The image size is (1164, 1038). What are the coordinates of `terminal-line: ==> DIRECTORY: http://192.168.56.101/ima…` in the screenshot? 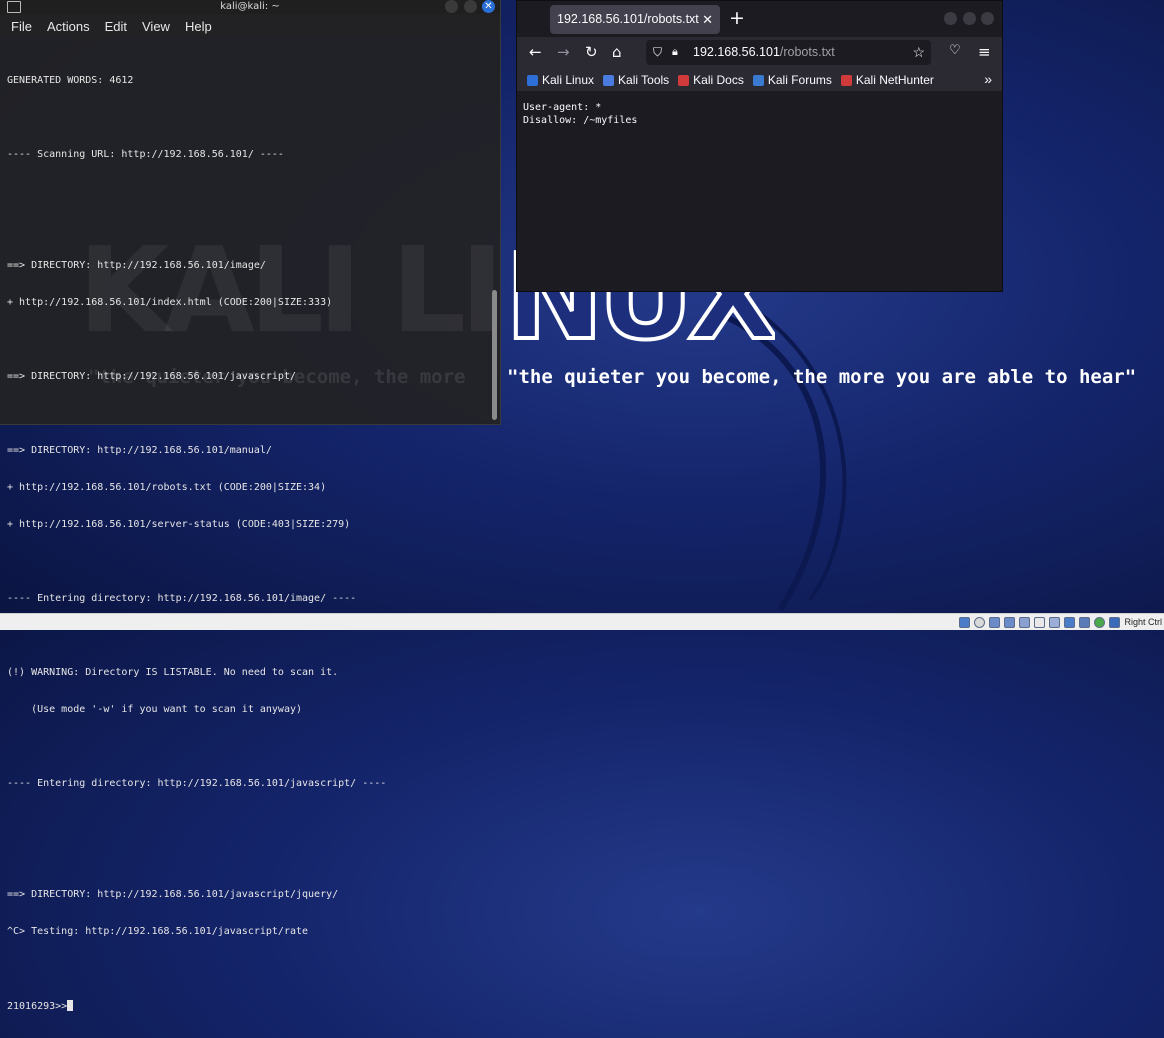 It's located at (136, 265).